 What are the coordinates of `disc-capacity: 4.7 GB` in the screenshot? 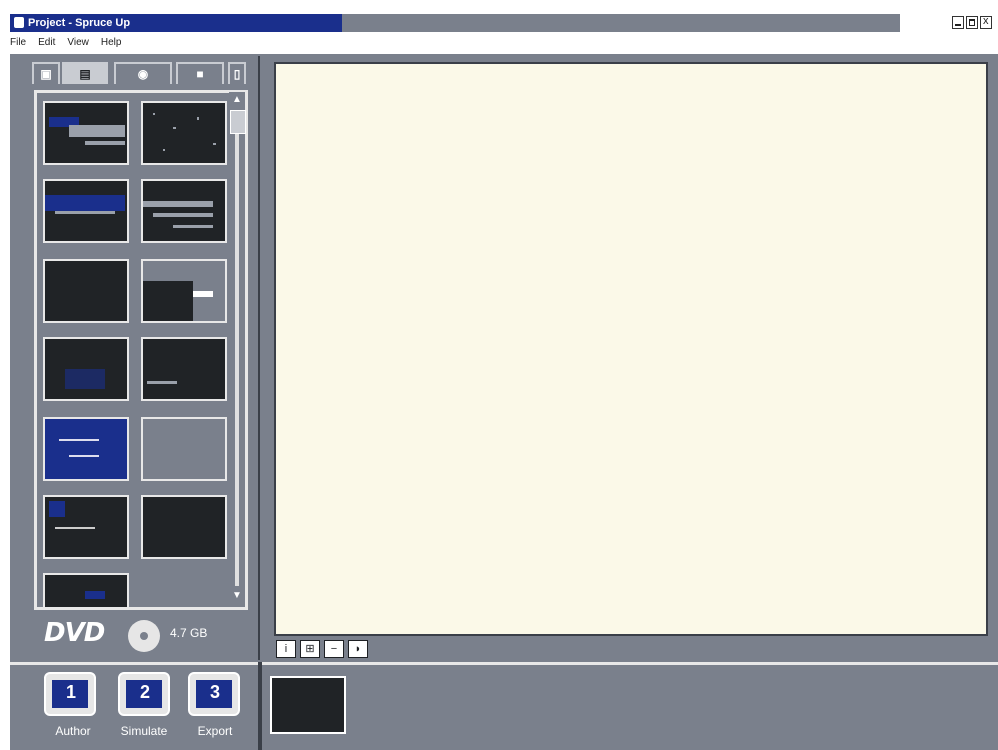 It's located at (189, 633).